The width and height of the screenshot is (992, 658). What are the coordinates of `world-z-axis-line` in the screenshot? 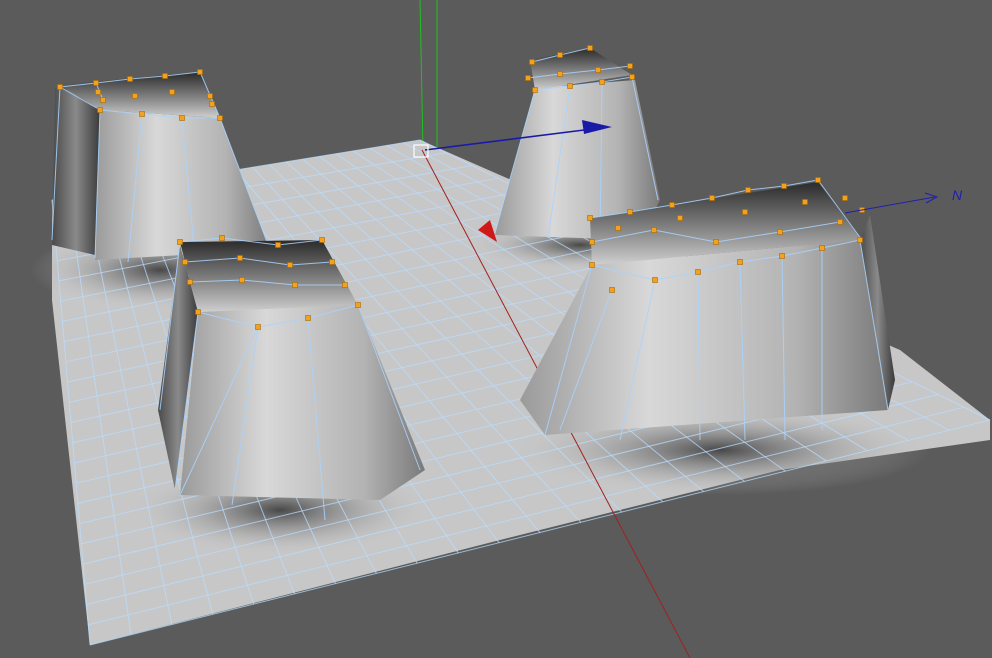 It's located at (890, 205).